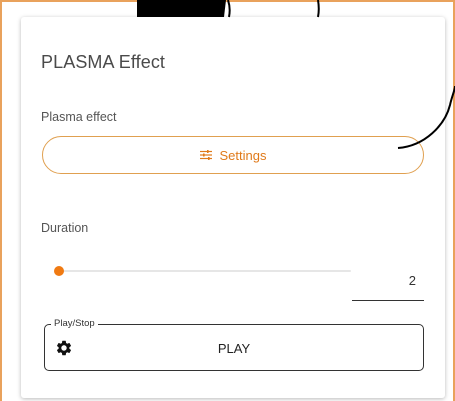  I want to click on play-button: PLAY, so click(234, 348).